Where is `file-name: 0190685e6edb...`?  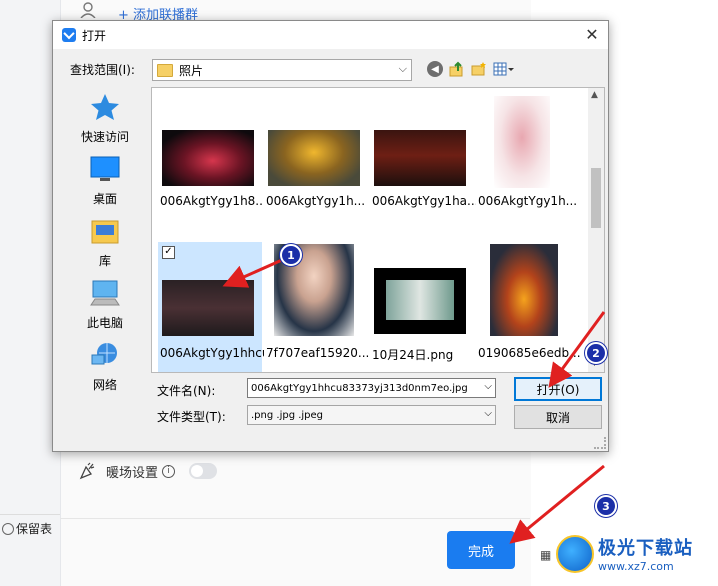 file-name: 0190685e6edb... is located at coordinates (529, 353).